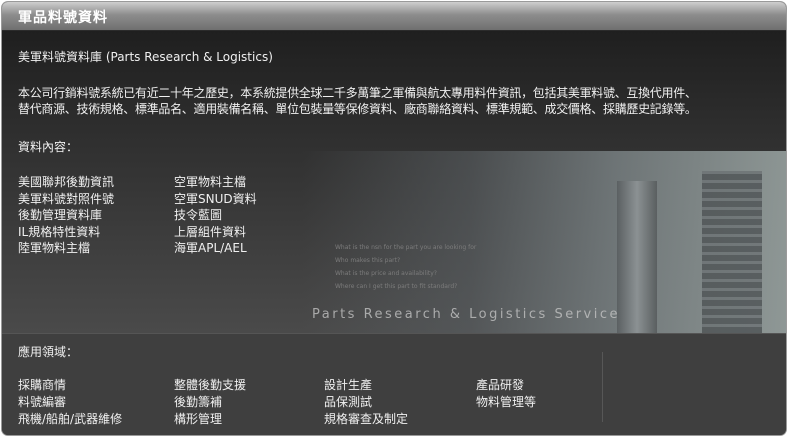 Image resolution: width=788 pixels, height=437 pixels. What do you see at coordinates (66, 182) in the screenshot?
I see `contents-item: 美國聯邦後勤資訊` at bounding box center [66, 182].